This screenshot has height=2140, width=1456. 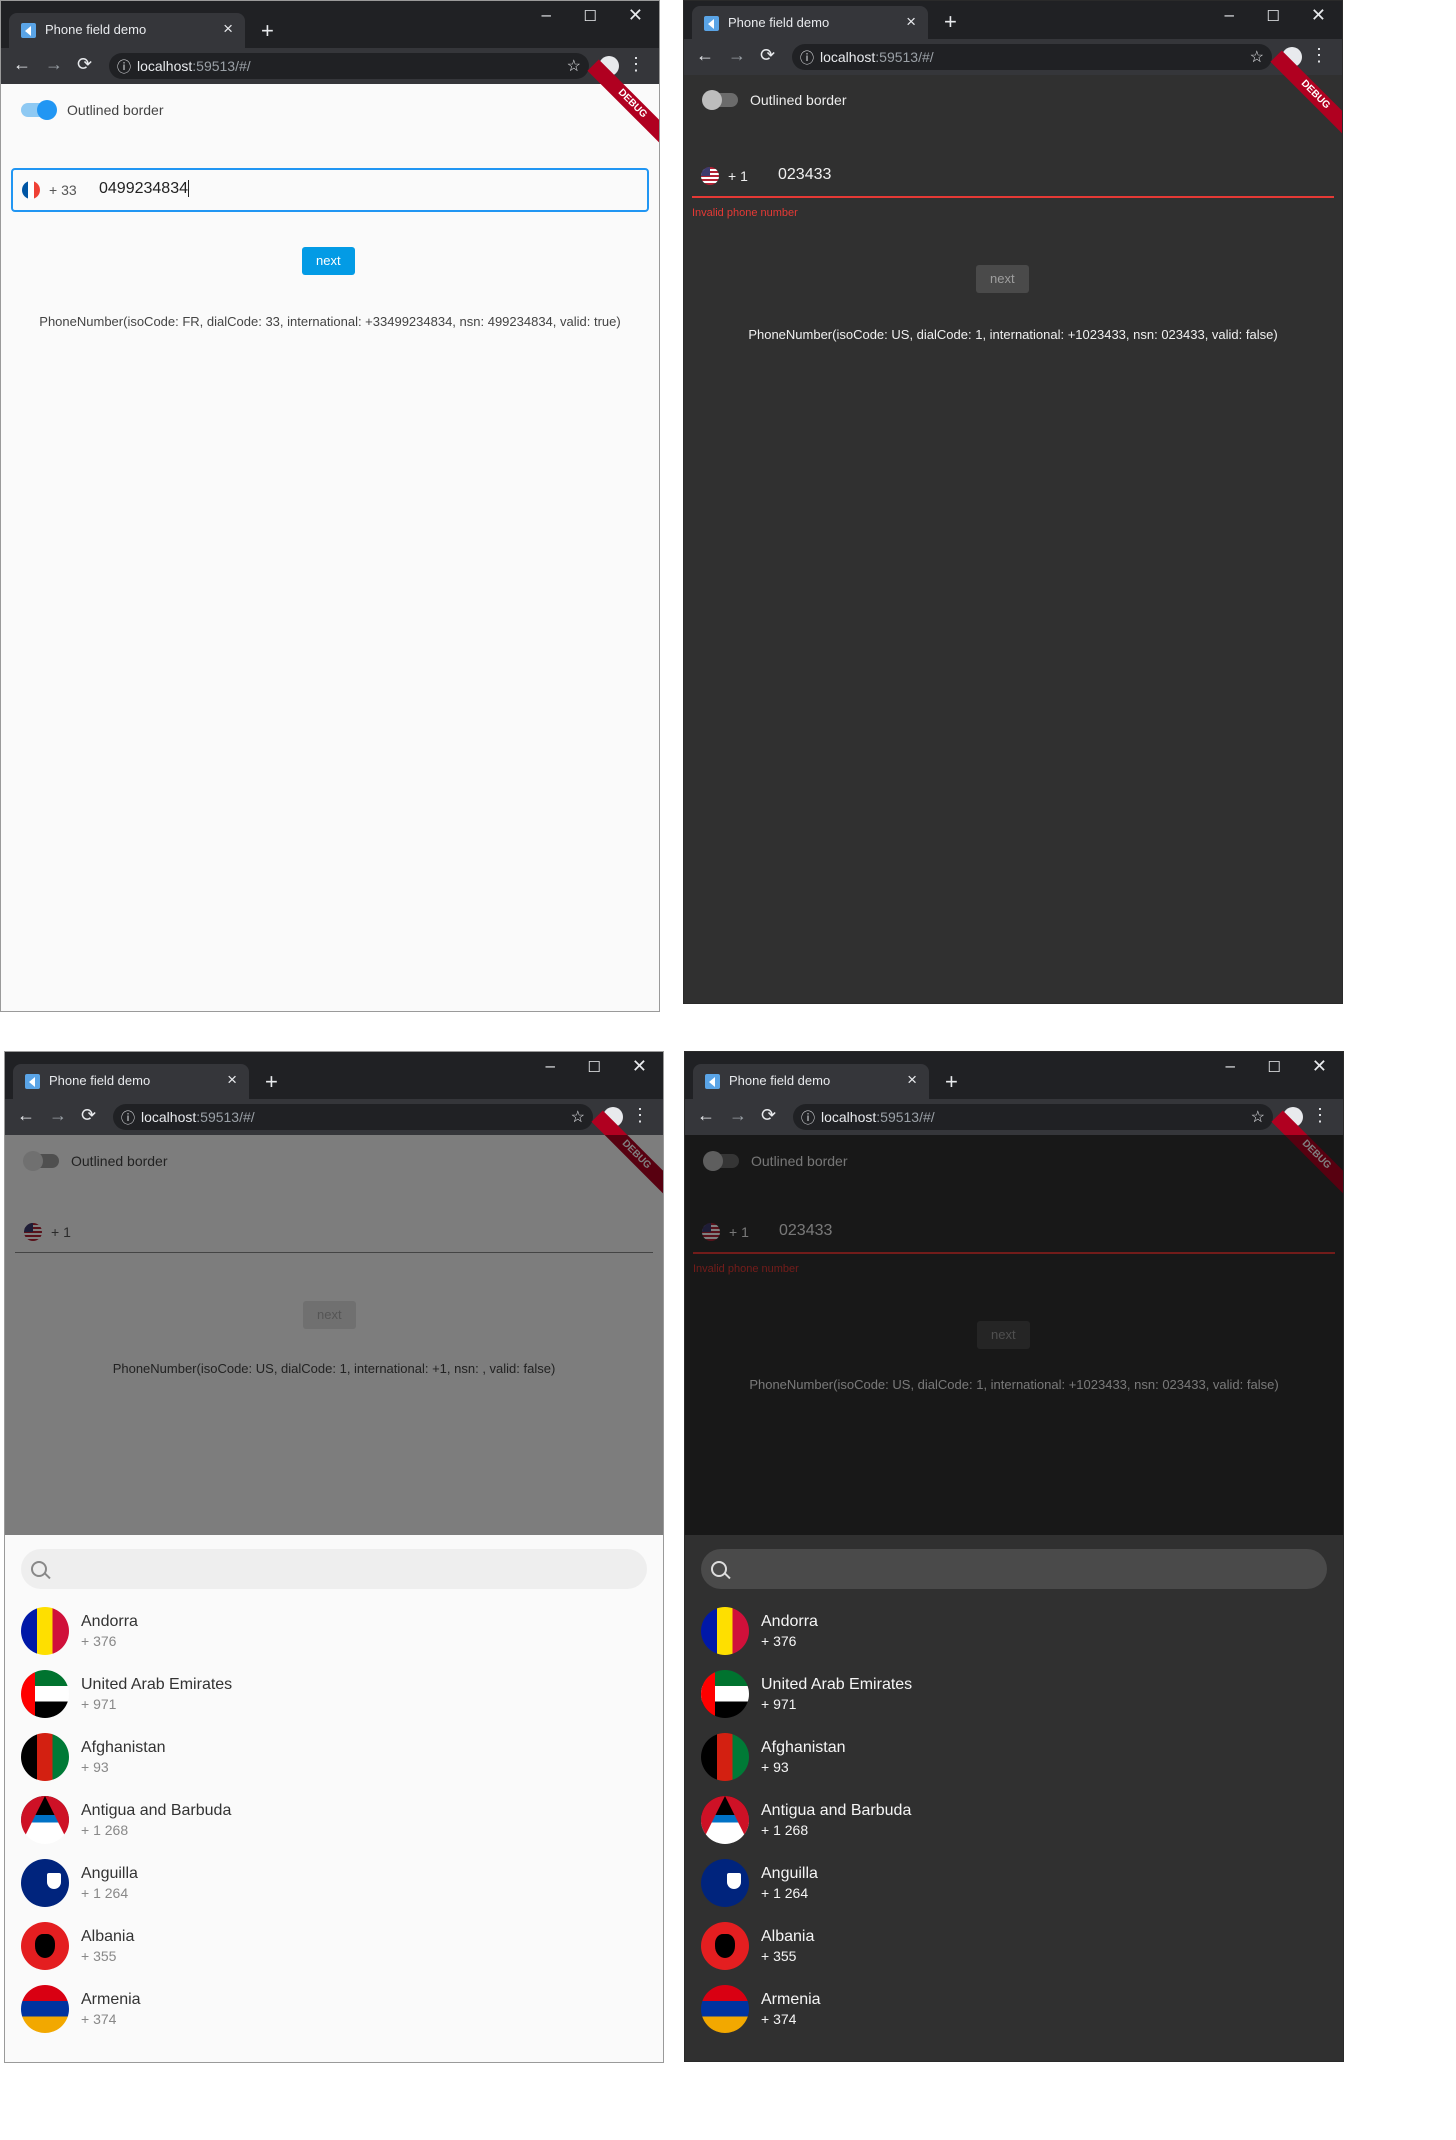 I want to click on country-name: Albania, so click(x=788, y=1936).